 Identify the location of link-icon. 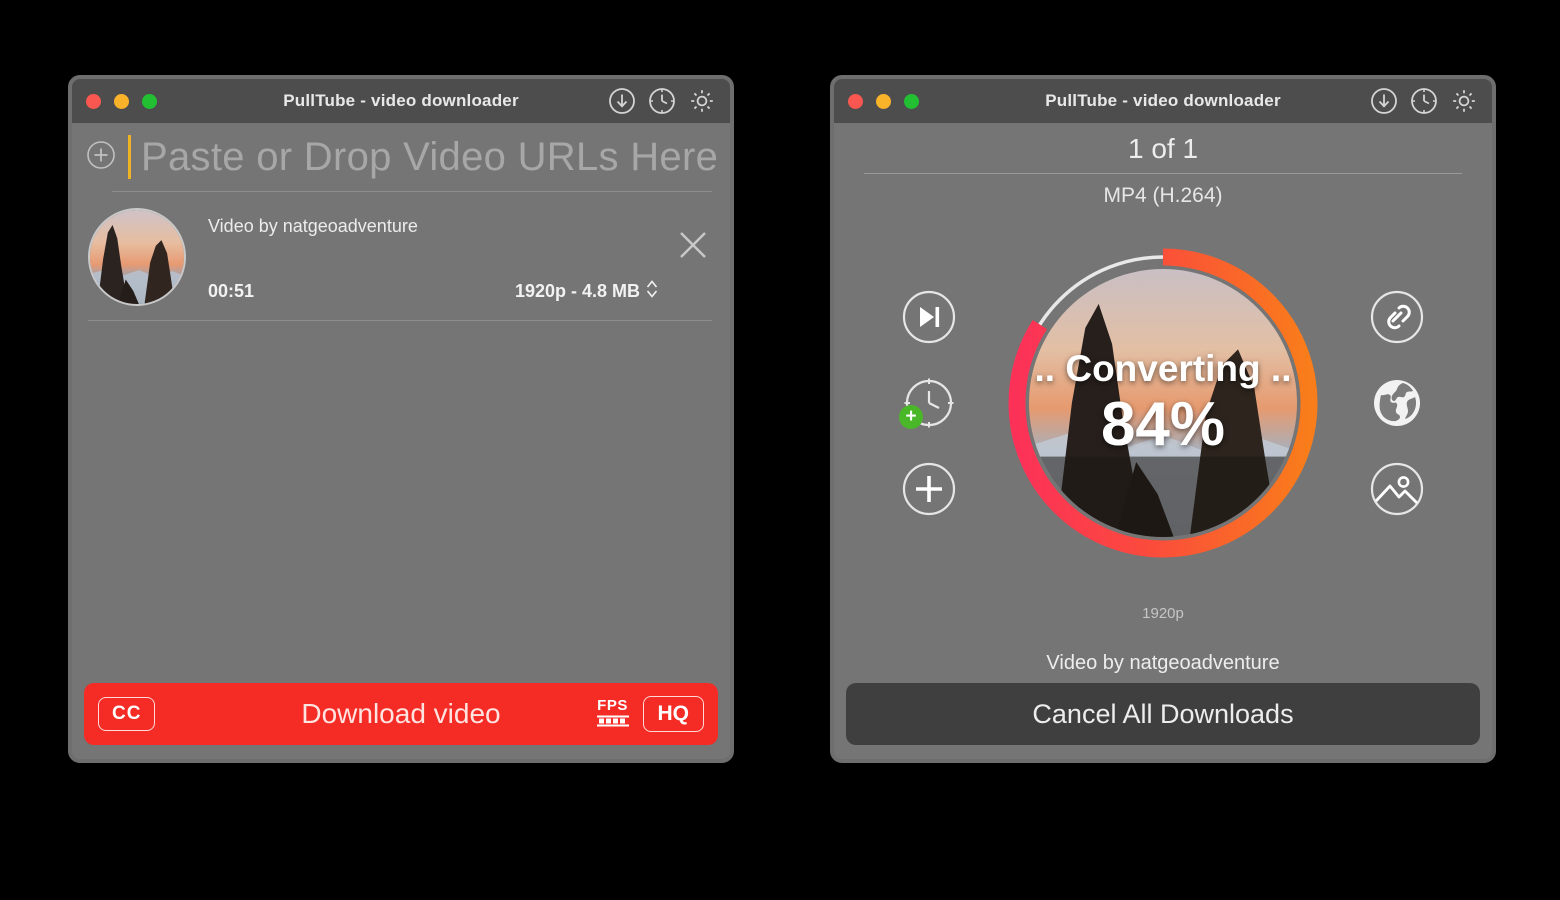
(1397, 317).